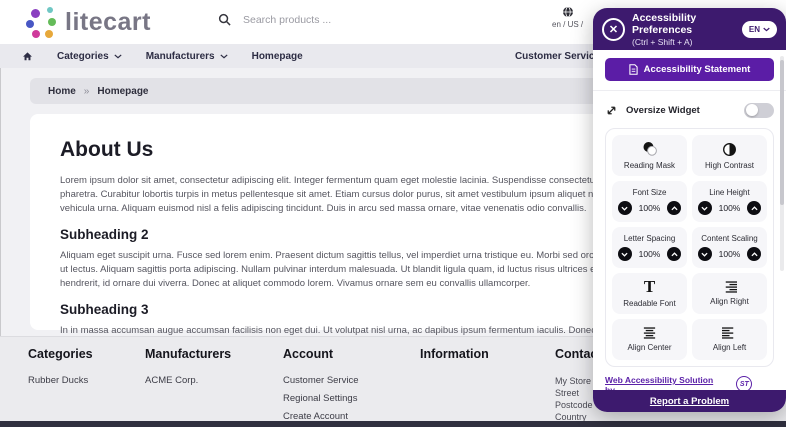  Describe the element at coordinates (754, 29) in the screenshot. I see `language-label: EN` at that location.